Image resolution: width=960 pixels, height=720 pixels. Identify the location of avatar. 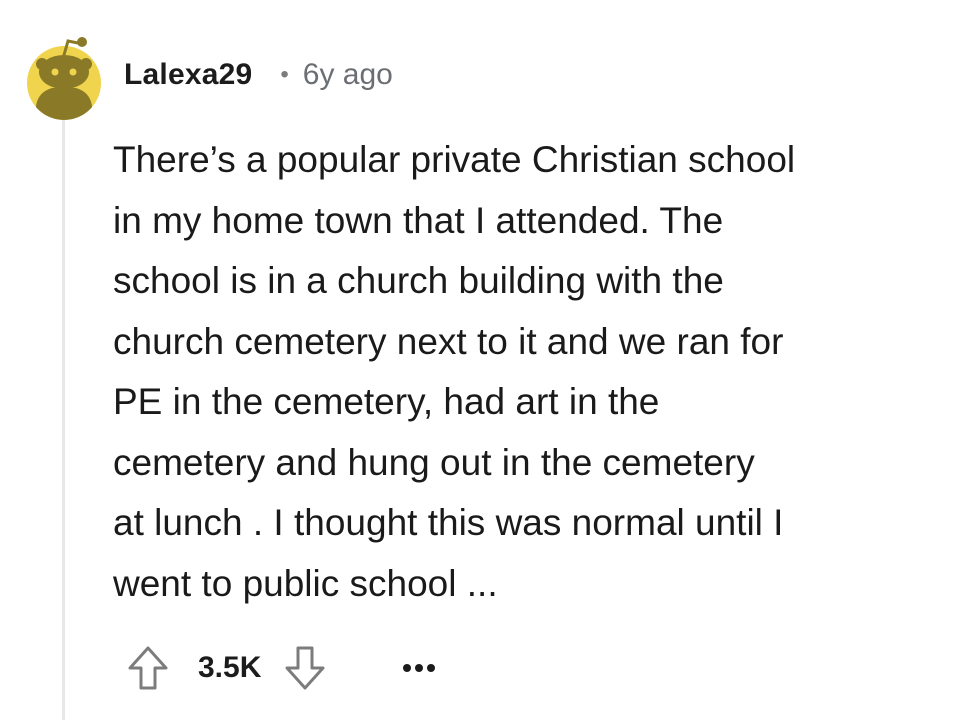
(64, 74).